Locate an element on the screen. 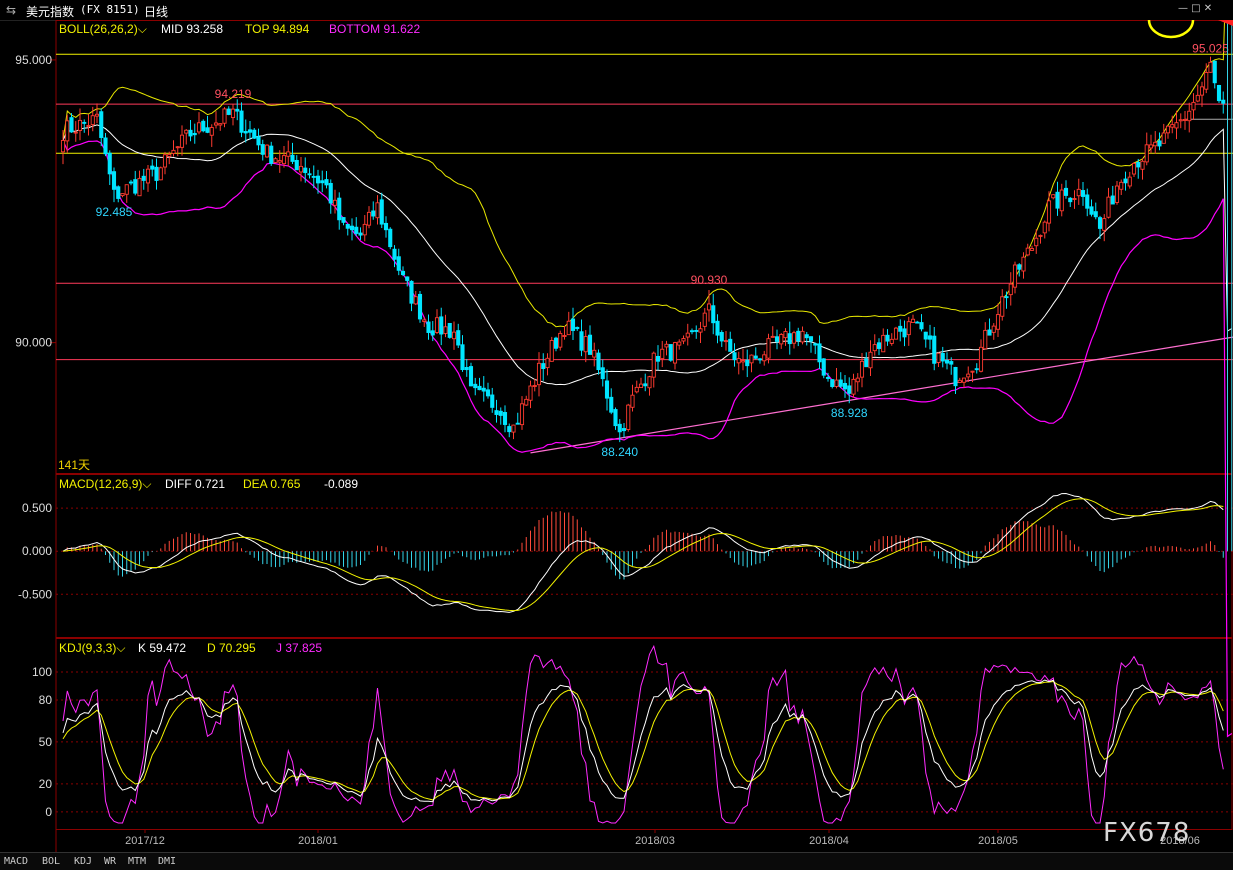 The height and width of the screenshot is (870, 1233). macd-legend-label: MACD(12,26,9)⌵ is located at coordinates (105, 484).